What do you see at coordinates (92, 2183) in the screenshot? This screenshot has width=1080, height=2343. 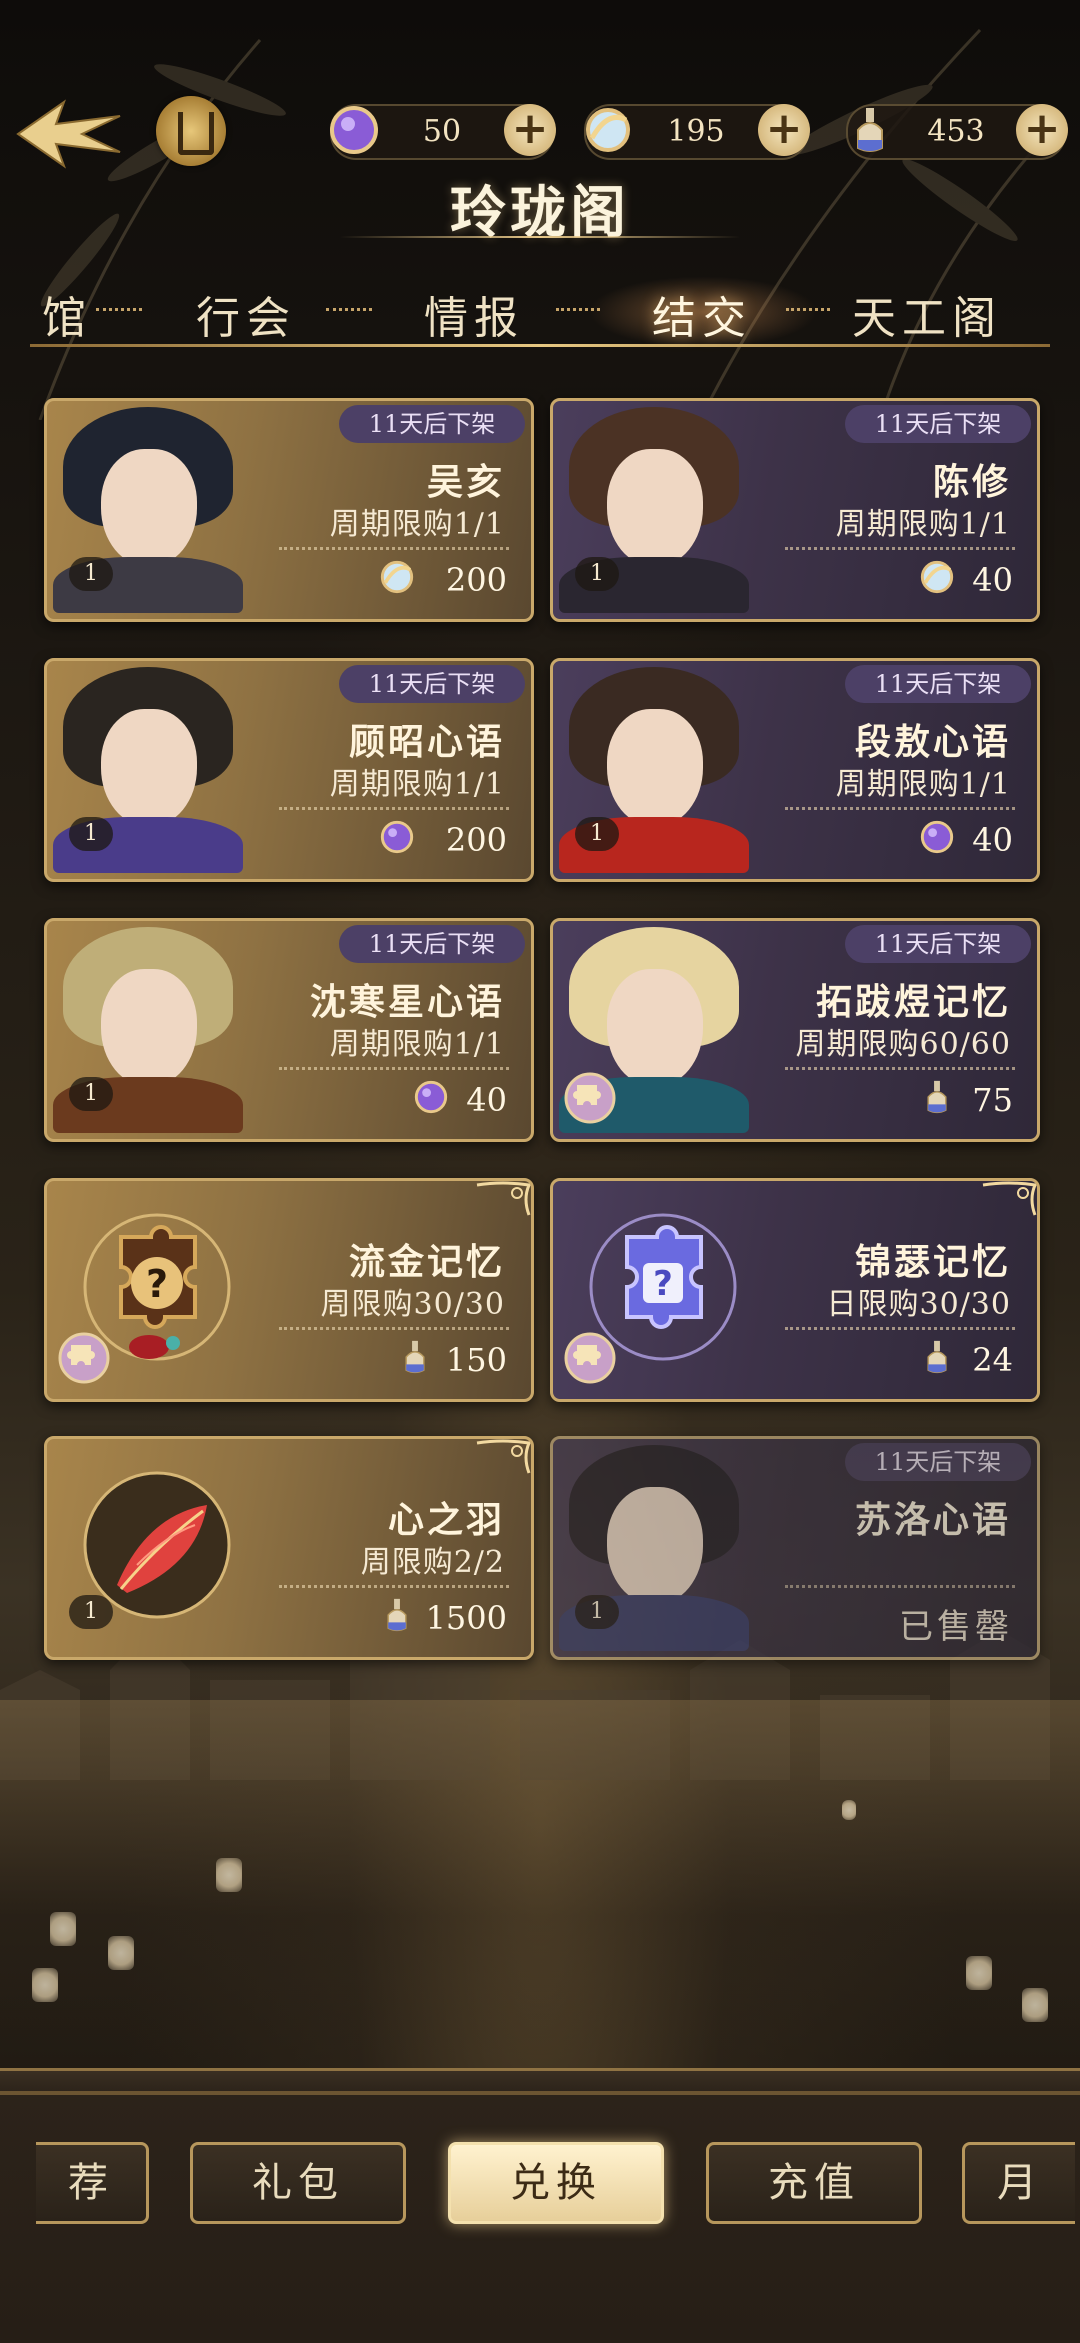 I see `nav-recommend: 荐` at bounding box center [92, 2183].